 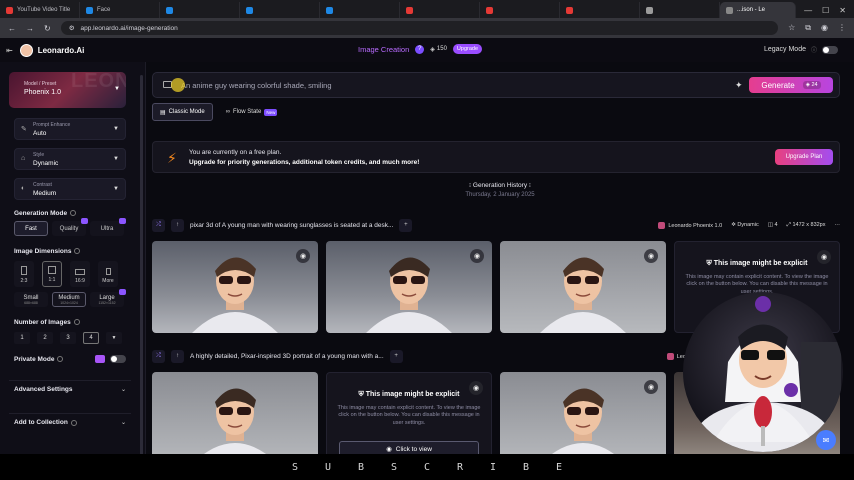 I want to click on browser-tab: YouTube Video Title, so click(x=40, y=10).